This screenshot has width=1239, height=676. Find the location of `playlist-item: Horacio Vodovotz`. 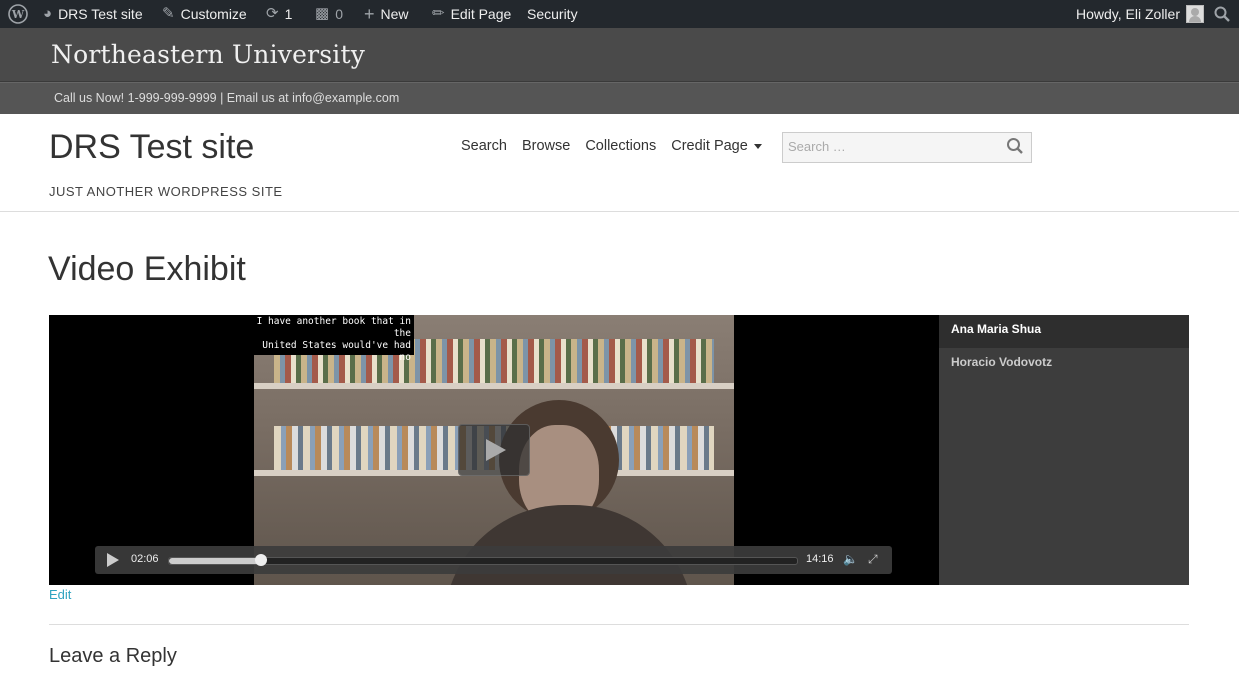

playlist-item: Horacio Vodovotz is located at coordinates (1064, 364).